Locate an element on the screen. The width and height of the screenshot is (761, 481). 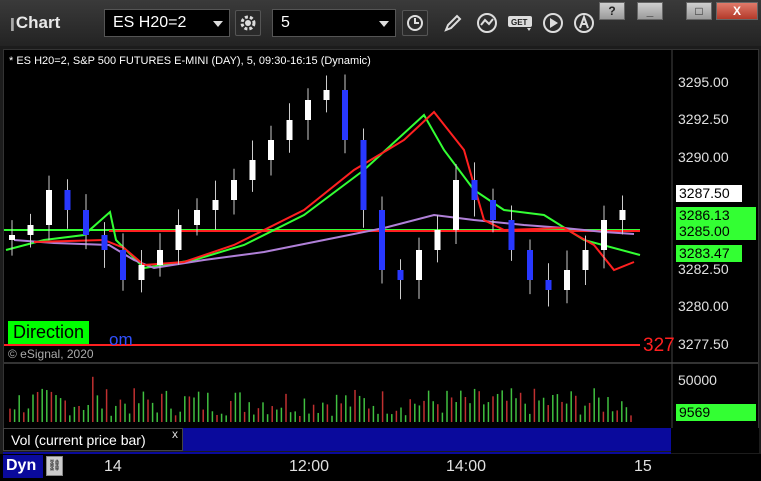
x-label: 15 is located at coordinates (643, 466).